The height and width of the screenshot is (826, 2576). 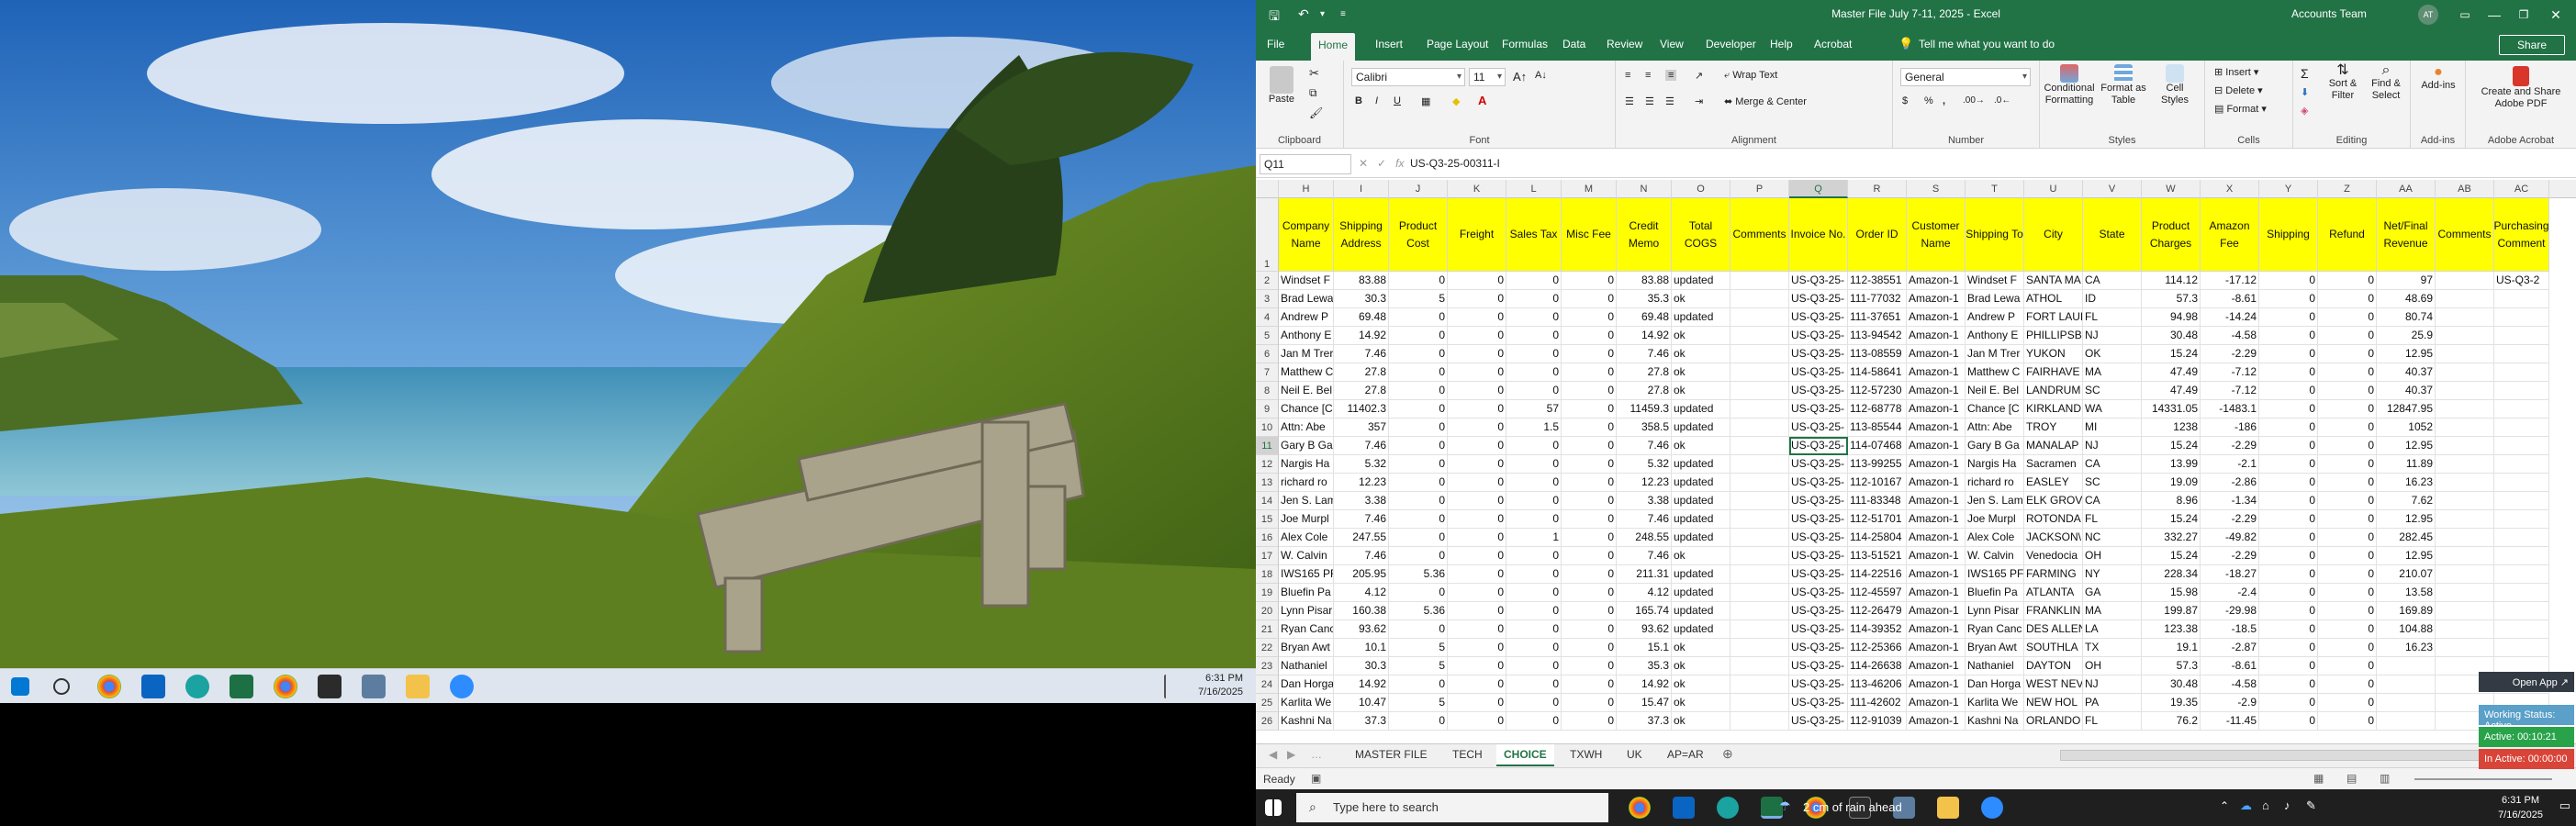 What do you see at coordinates (2230, 391) in the screenshot?
I see `cell-x8: -7.12` at bounding box center [2230, 391].